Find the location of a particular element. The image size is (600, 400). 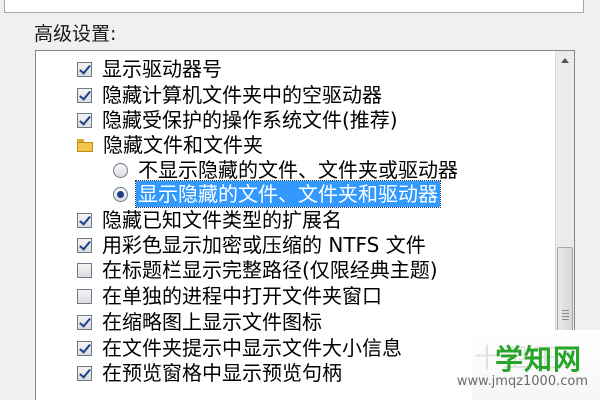

list-item-show-drive-letters: 显示驱动器号 is located at coordinates (150, 69).